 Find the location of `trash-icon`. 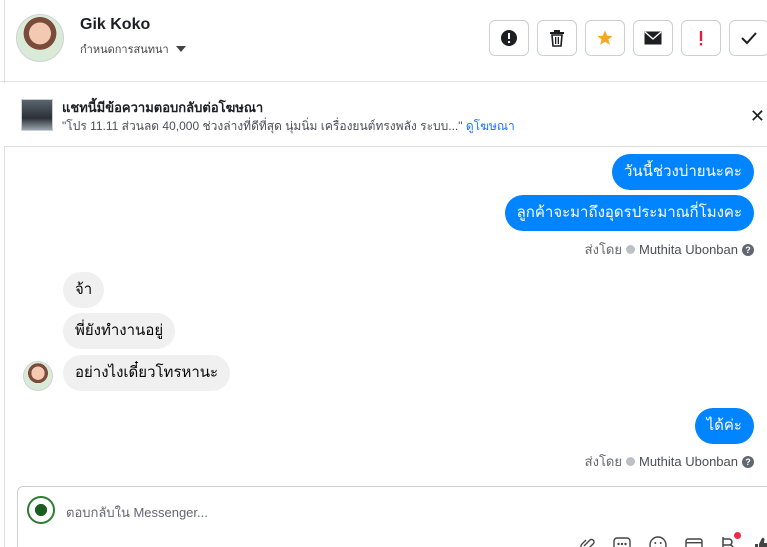

trash-icon is located at coordinates (557, 38).